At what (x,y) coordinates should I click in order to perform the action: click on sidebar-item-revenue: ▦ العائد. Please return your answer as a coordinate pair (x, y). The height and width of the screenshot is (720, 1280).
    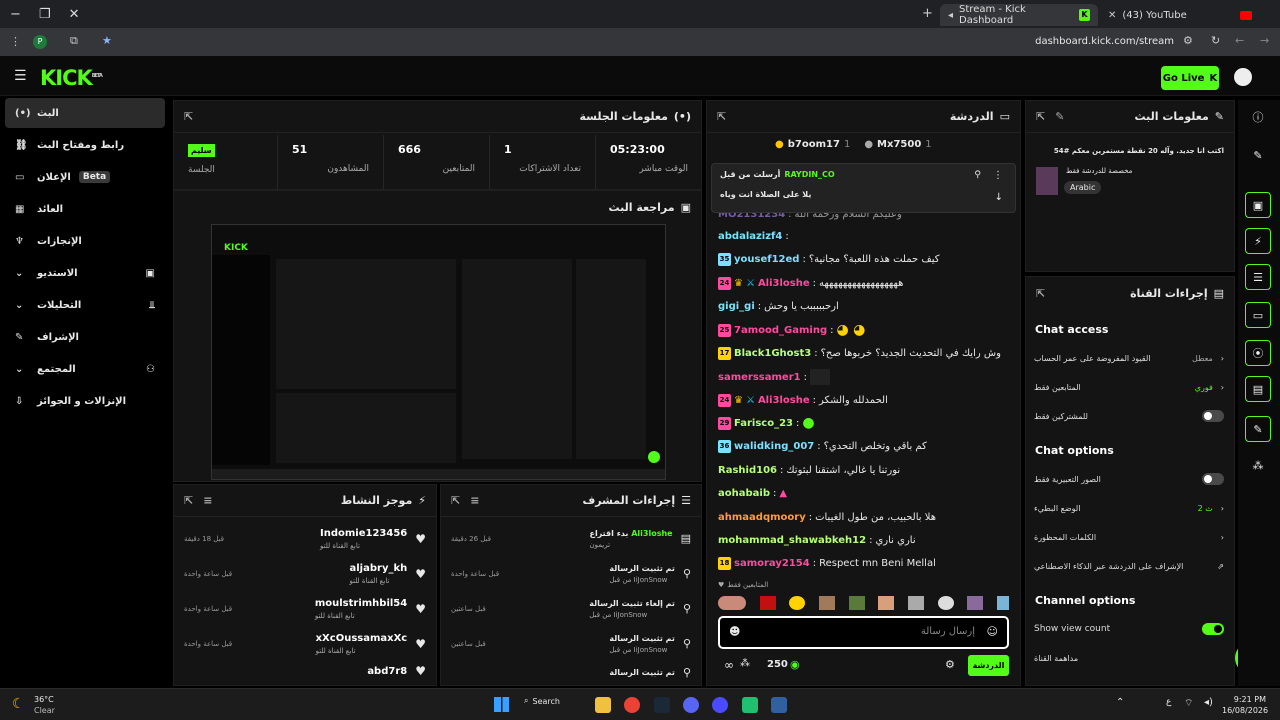
    Looking at the image, I should click on (85, 209).